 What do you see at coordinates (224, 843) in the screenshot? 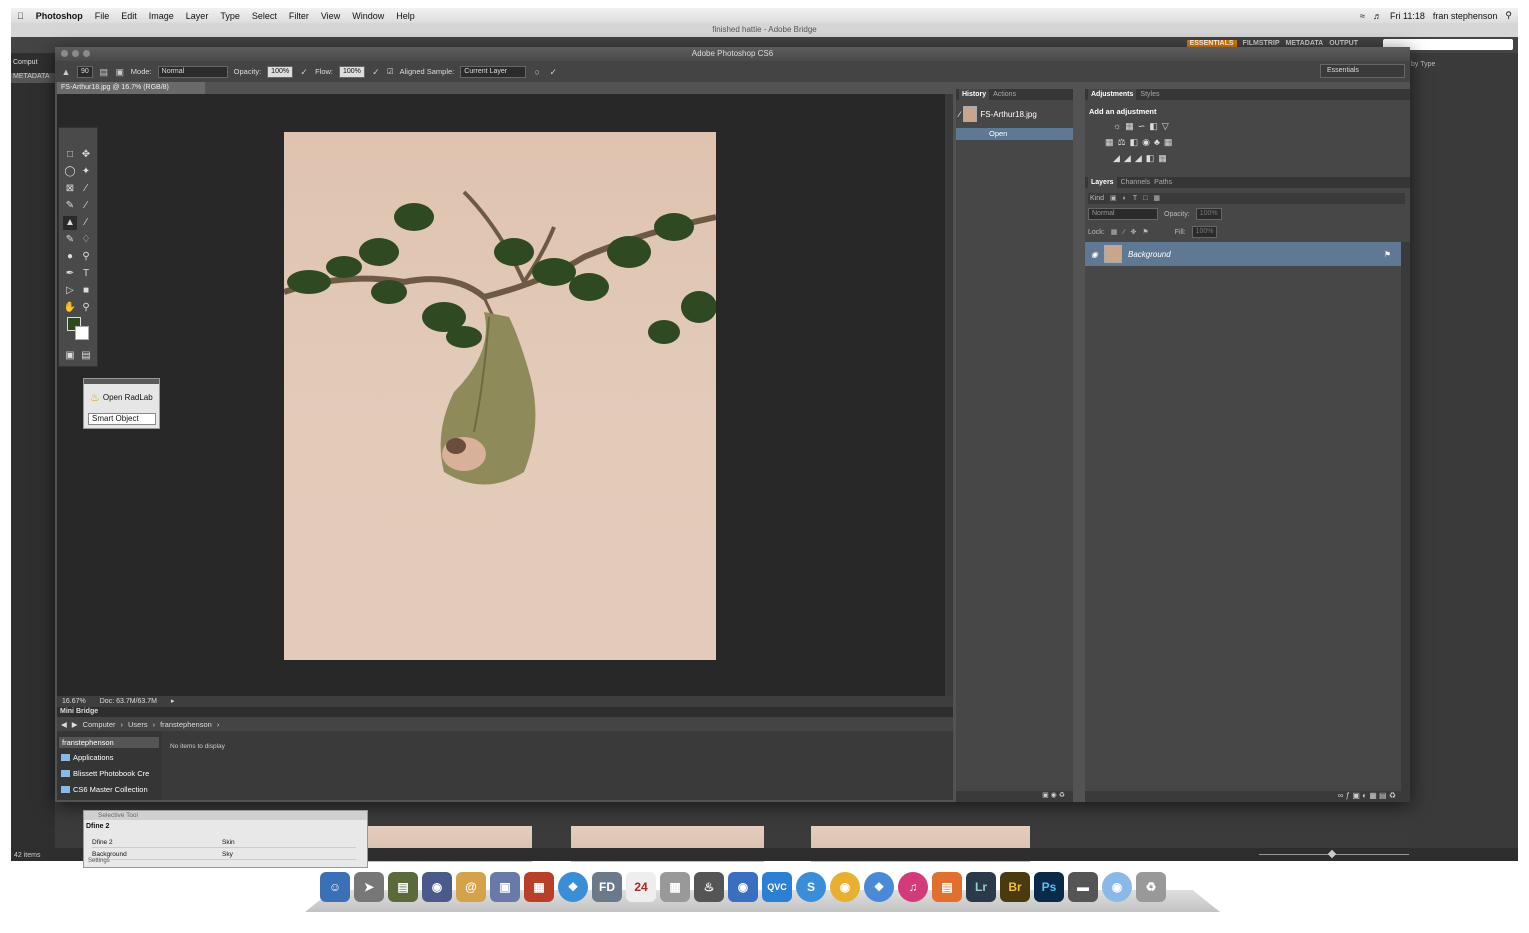
I see `selective-tool-row: Dfine 2 Skin` at bounding box center [224, 843].